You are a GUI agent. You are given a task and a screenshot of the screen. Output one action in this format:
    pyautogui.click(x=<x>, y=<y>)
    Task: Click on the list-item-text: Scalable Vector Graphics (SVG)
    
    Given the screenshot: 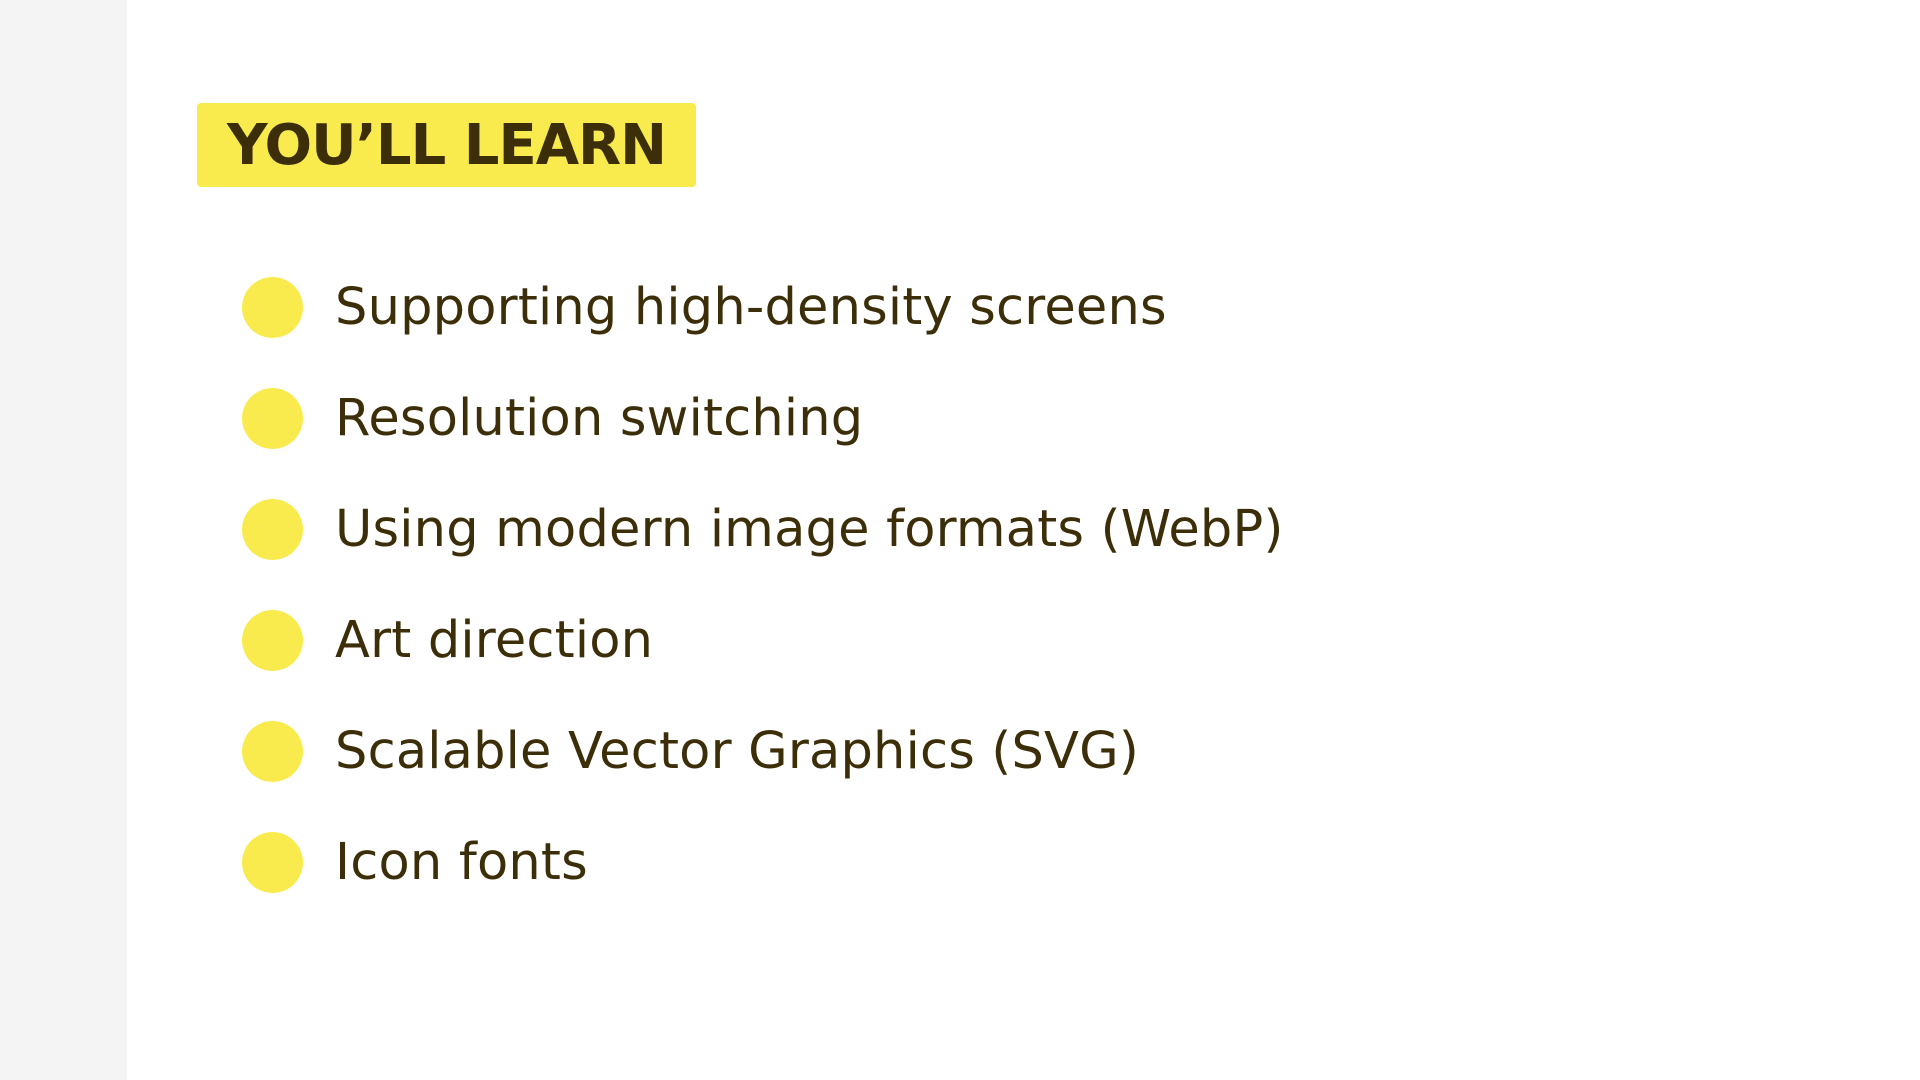 What is the action you would take?
    pyautogui.click(x=737, y=751)
    